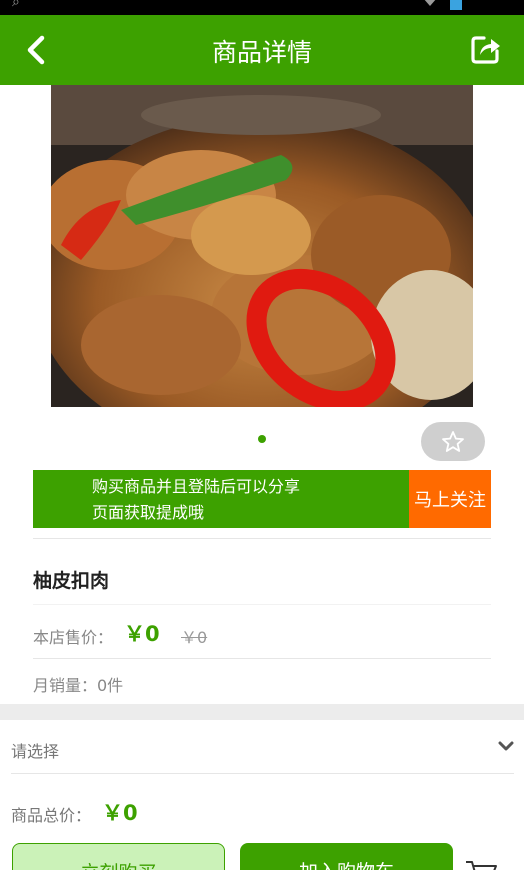 The image size is (524, 870). What do you see at coordinates (16, 5) in the screenshot?
I see `search-icon: ⌕` at bounding box center [16, 5].